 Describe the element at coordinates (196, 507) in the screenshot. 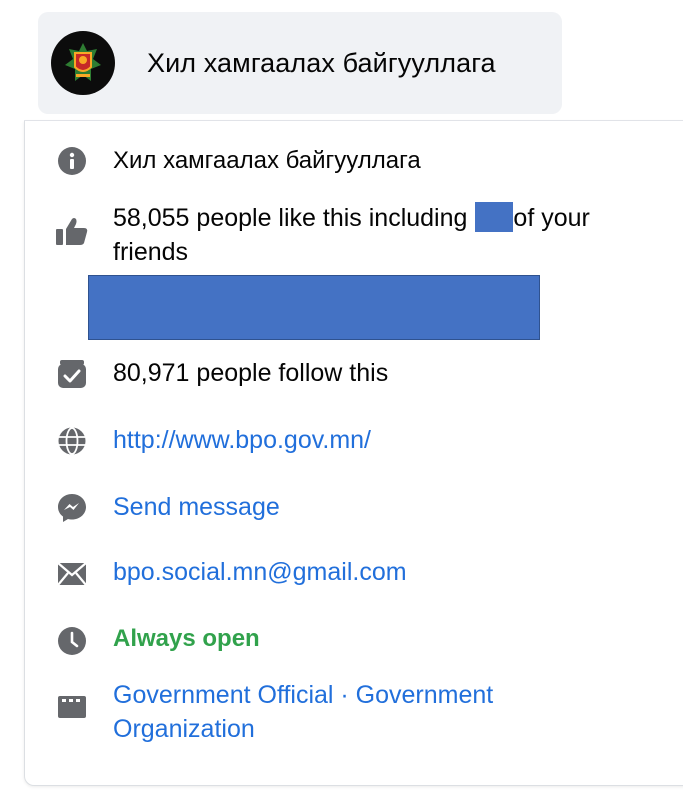

I see `send-message-link: Send message` at that location.